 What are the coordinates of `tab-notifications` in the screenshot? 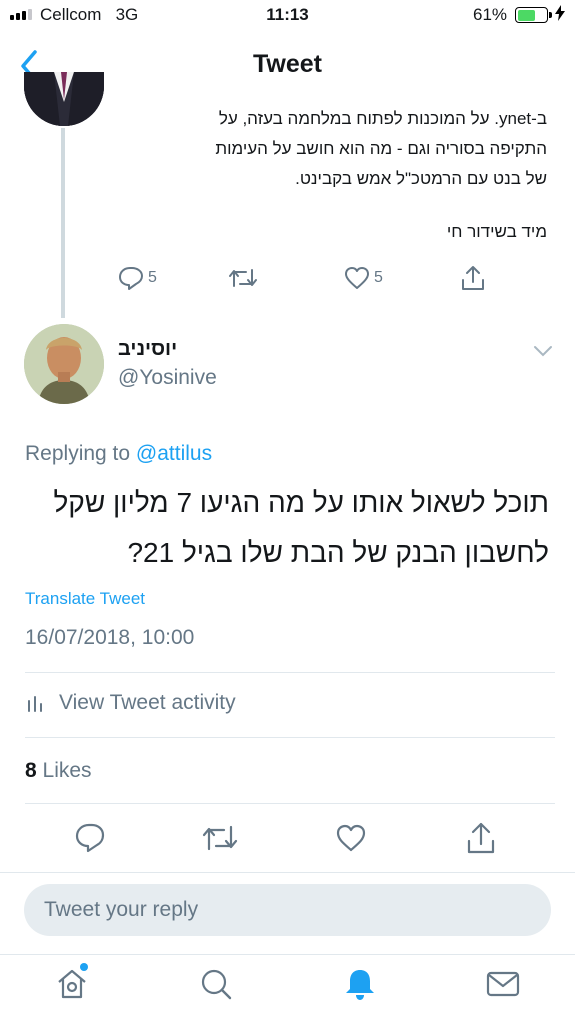 It's located at (360, 984).